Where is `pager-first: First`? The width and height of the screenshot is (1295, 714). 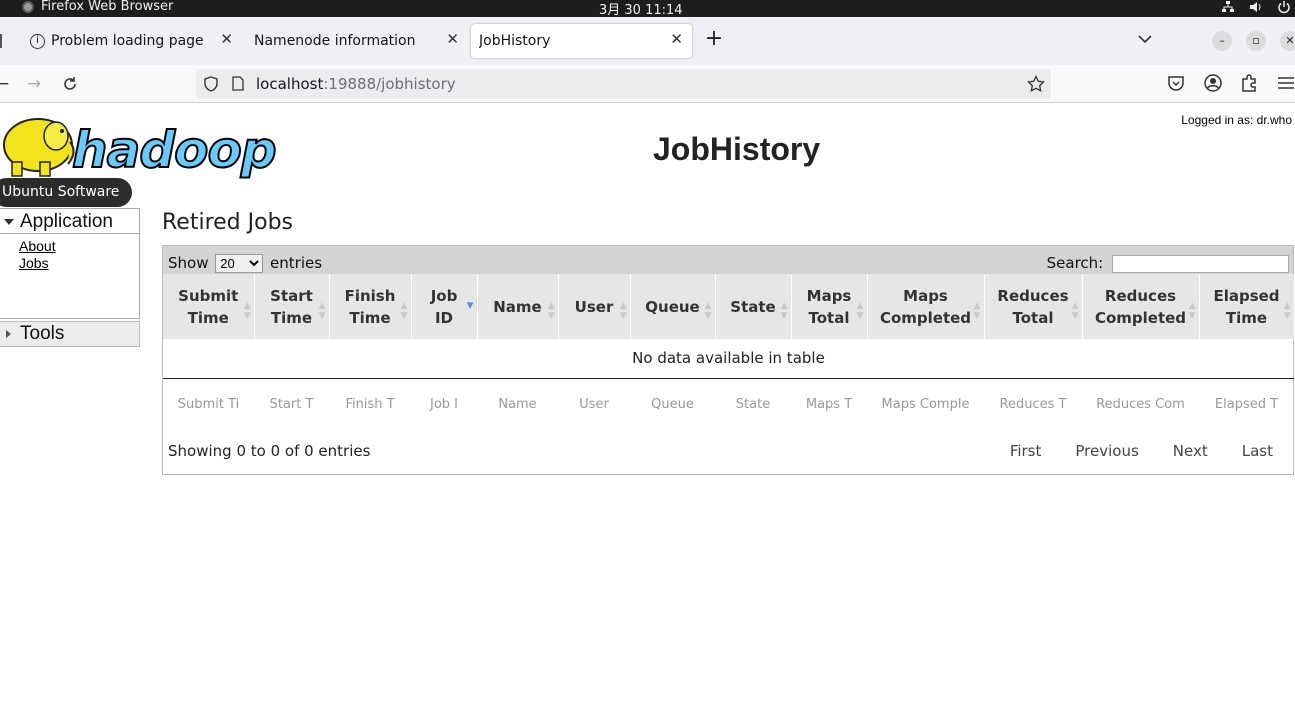 pager-first: First is located at coordinates (1026, 451).